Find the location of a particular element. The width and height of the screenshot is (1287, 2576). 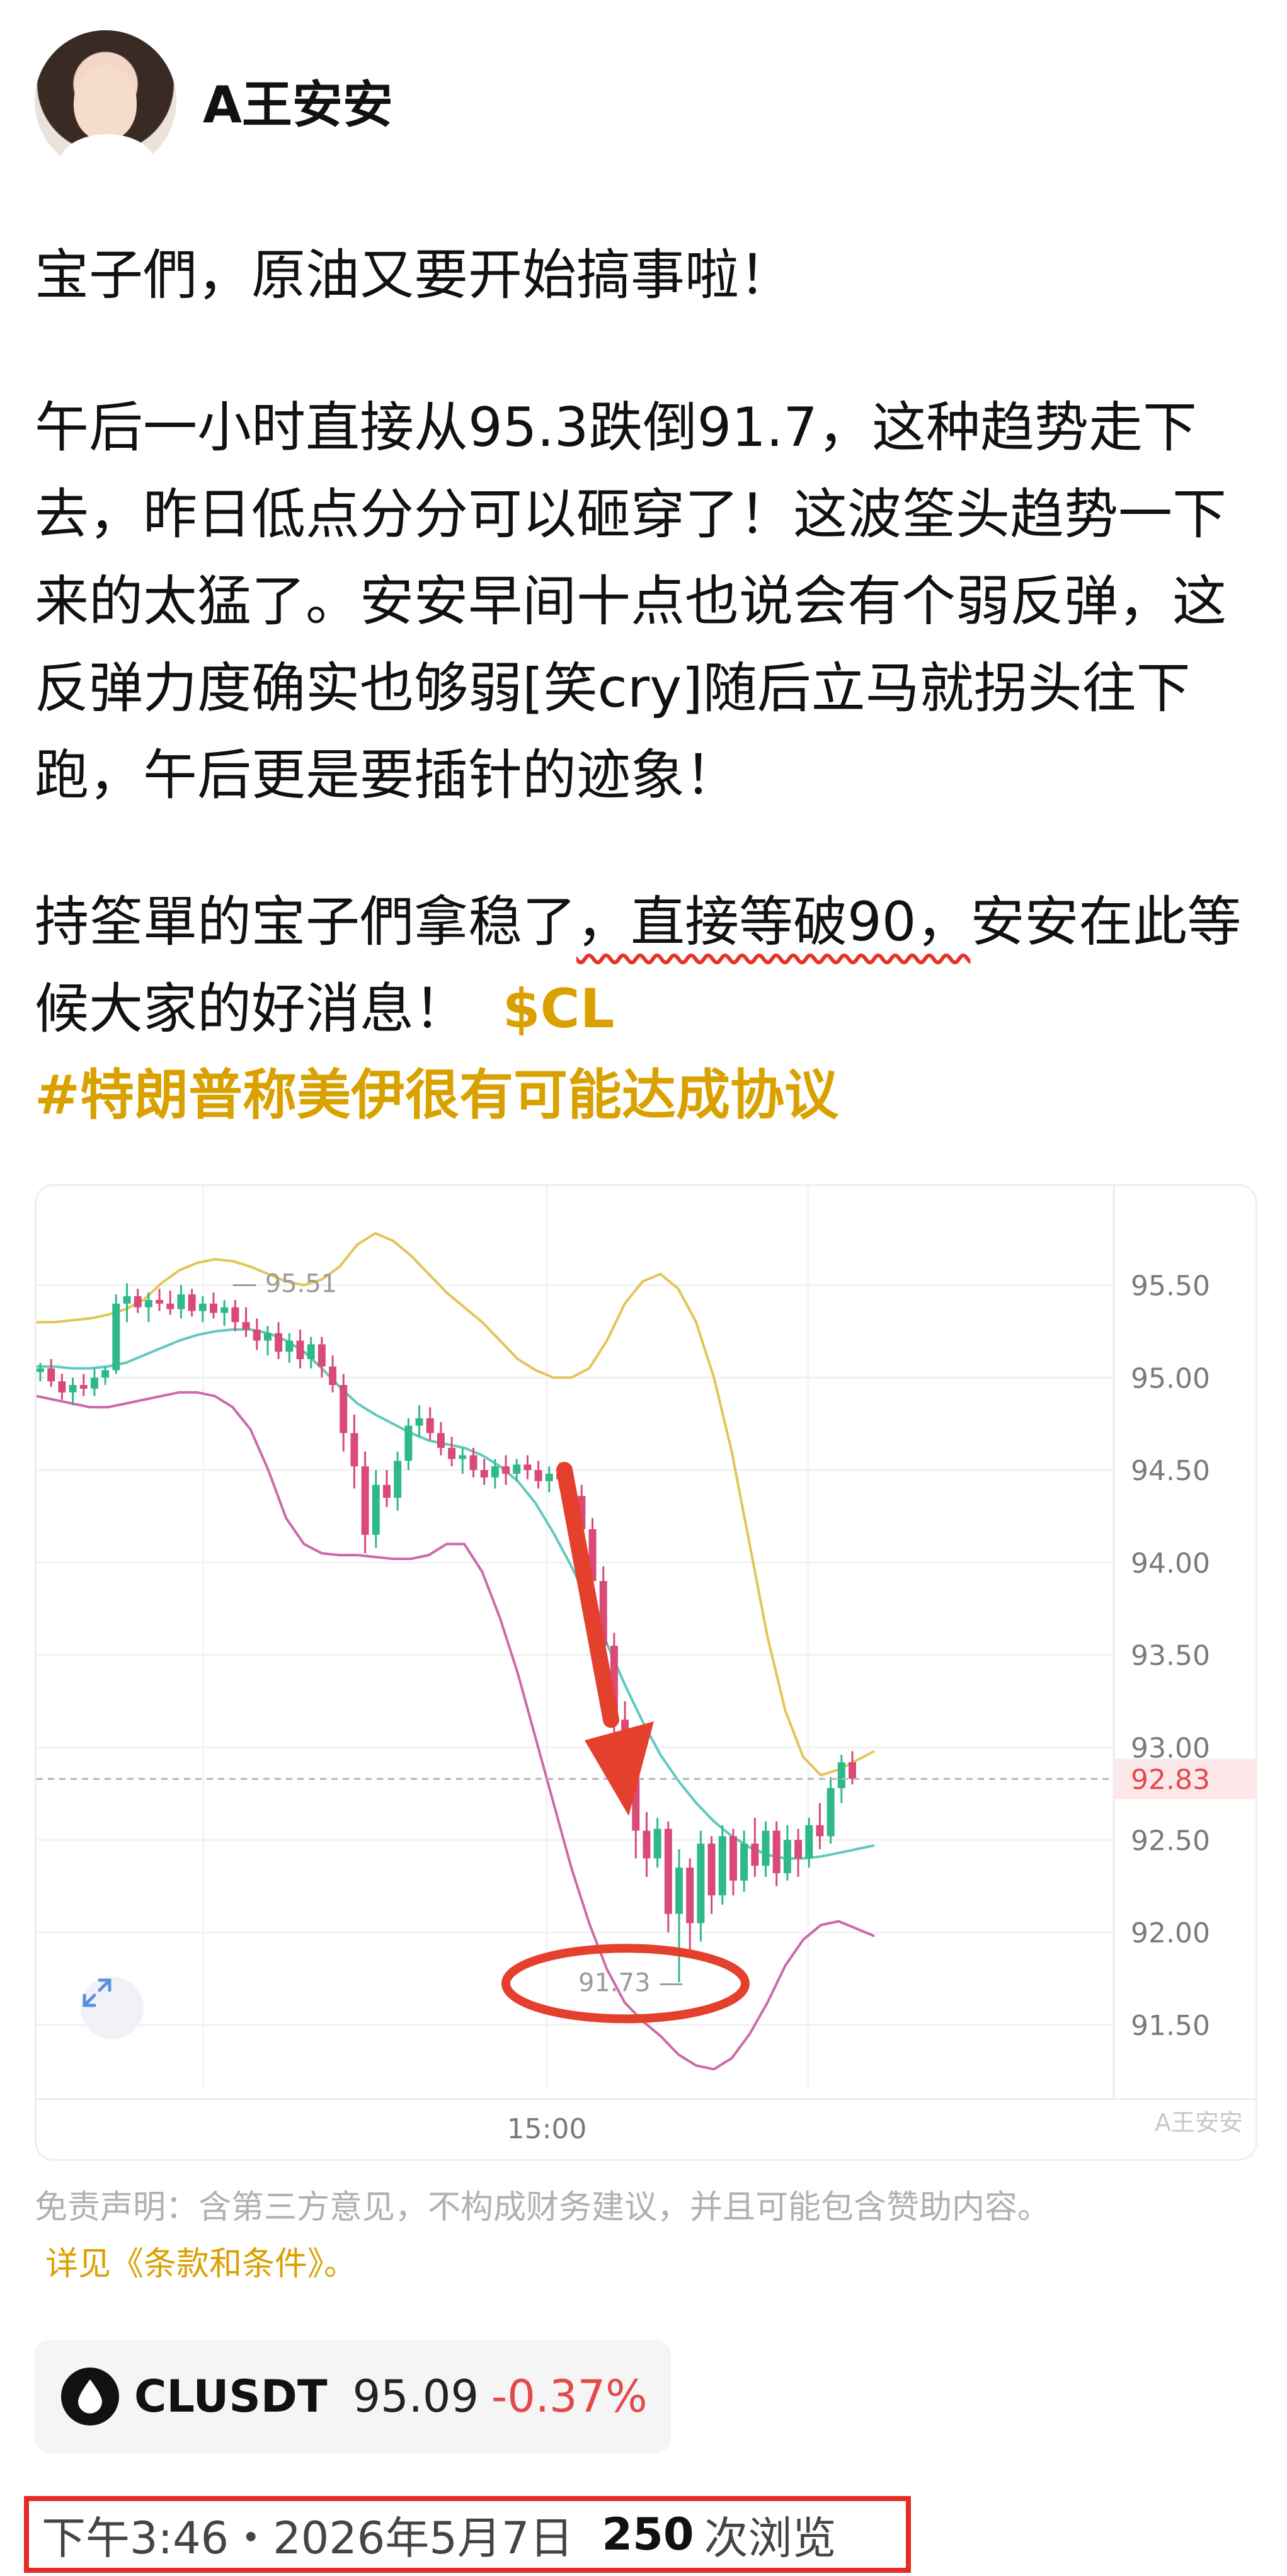

post-header: A王安安 is located at coordinates (214, 100).